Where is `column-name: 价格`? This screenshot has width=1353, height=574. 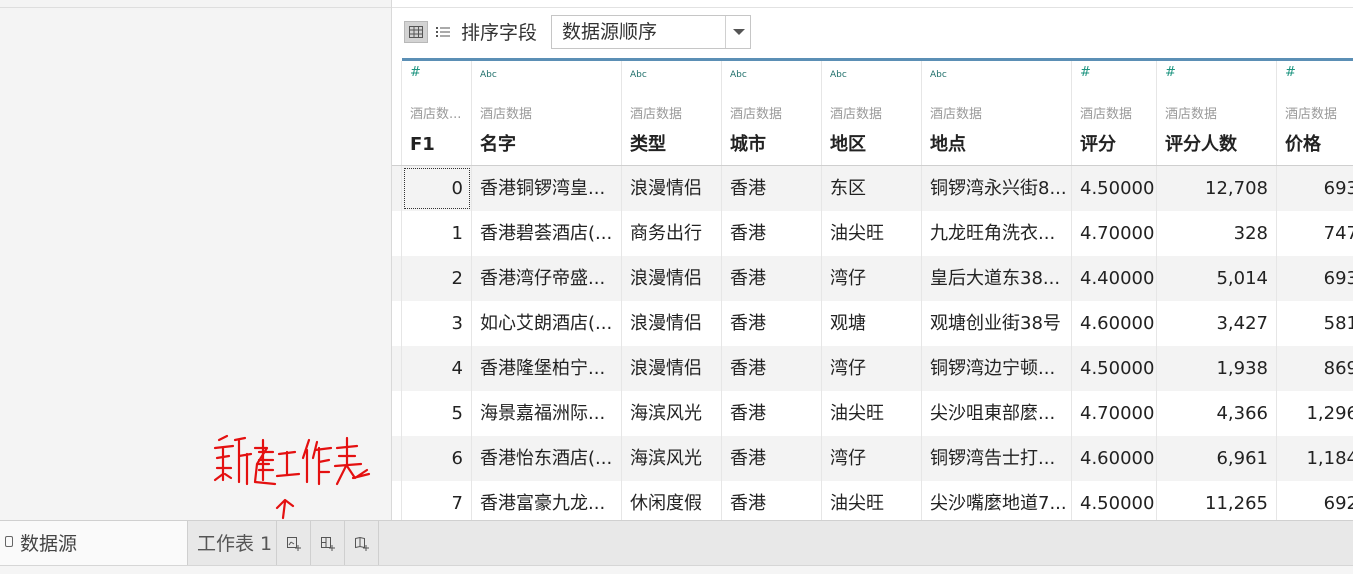
column-name: 价格 is located at coordinates (1303, 145).